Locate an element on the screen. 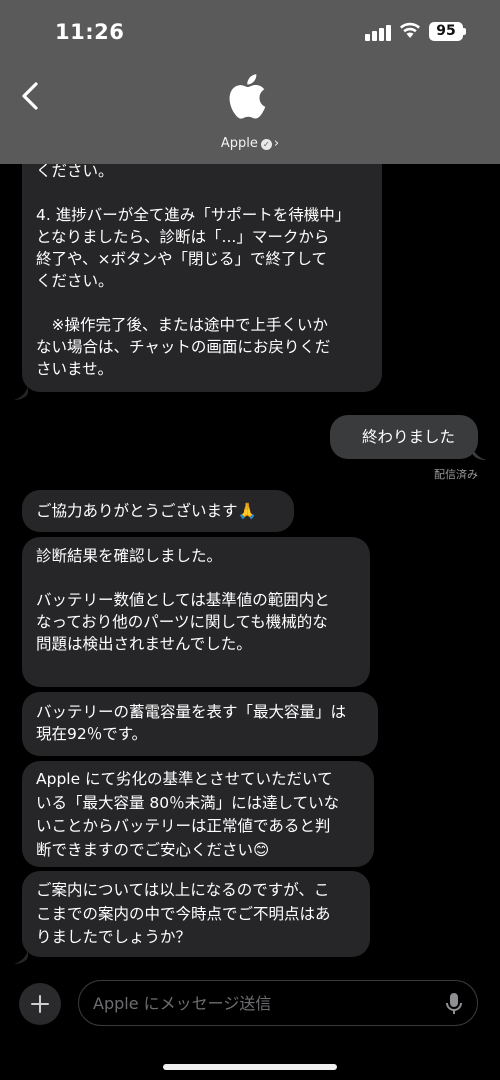 The image size is (500, 1080). message-bubble-incoming: バッテリーの蓄電容量を表す「最大容量」は 現在92％です。 is located at coordinates (200, 724).